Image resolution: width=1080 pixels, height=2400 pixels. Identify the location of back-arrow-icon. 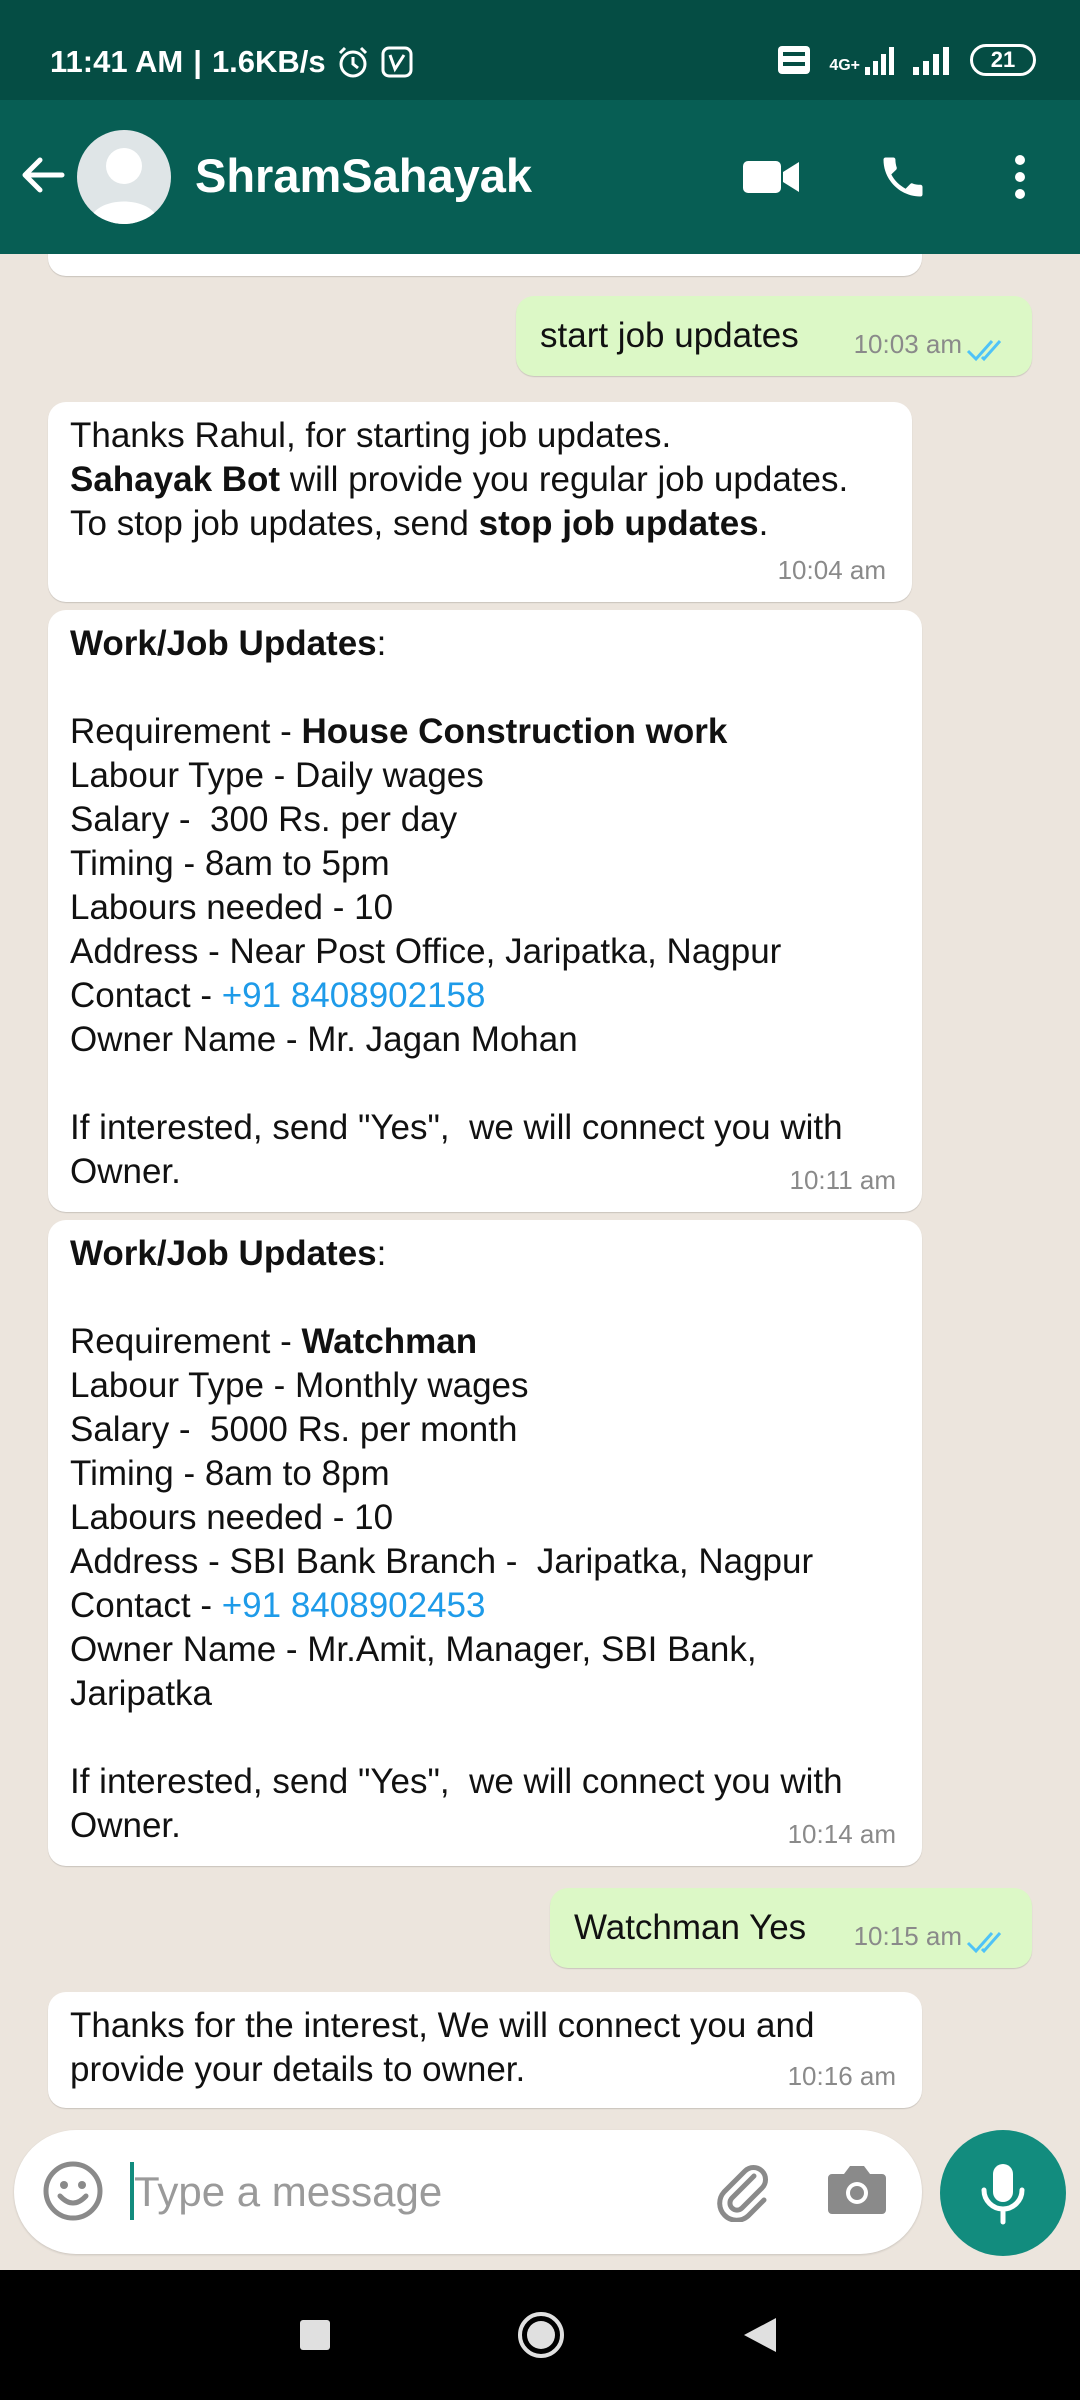
(43, 175).